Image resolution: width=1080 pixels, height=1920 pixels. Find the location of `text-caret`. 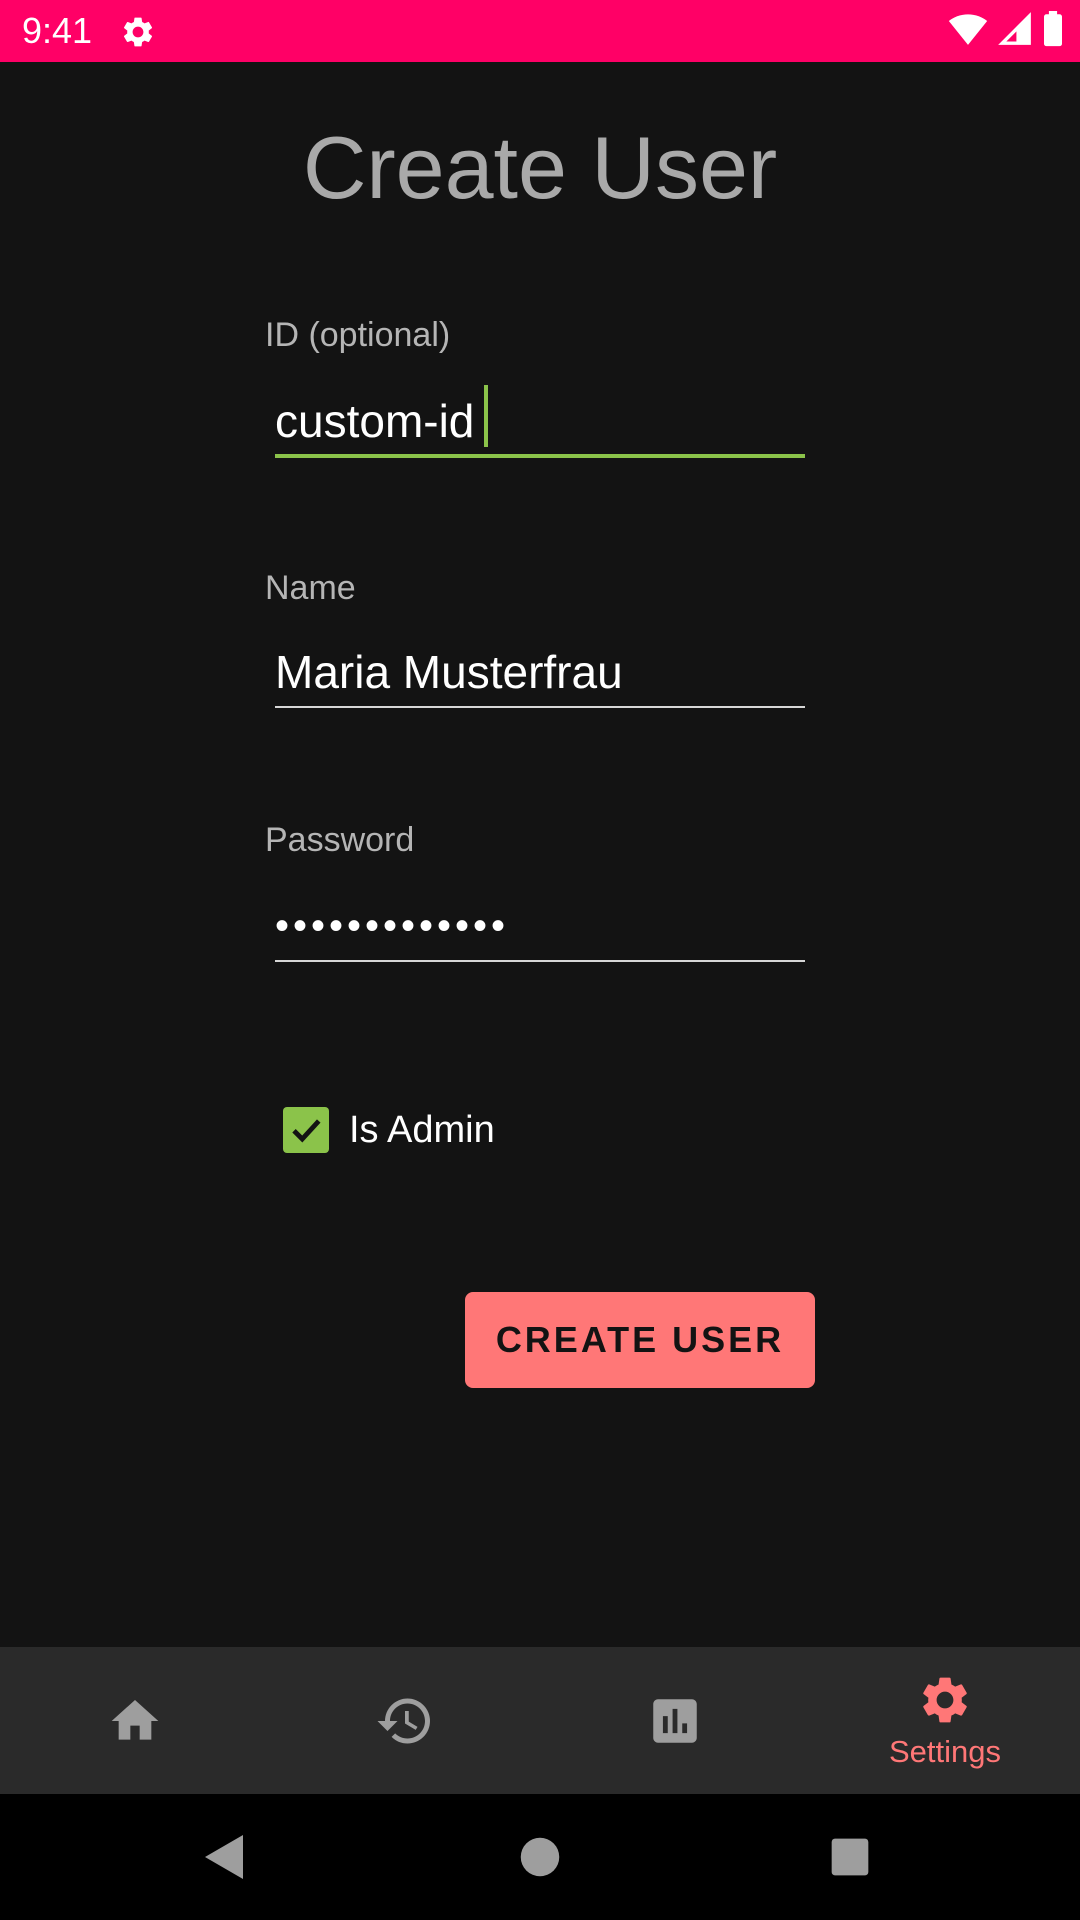

text-caret is located at coordinates (486, 416).